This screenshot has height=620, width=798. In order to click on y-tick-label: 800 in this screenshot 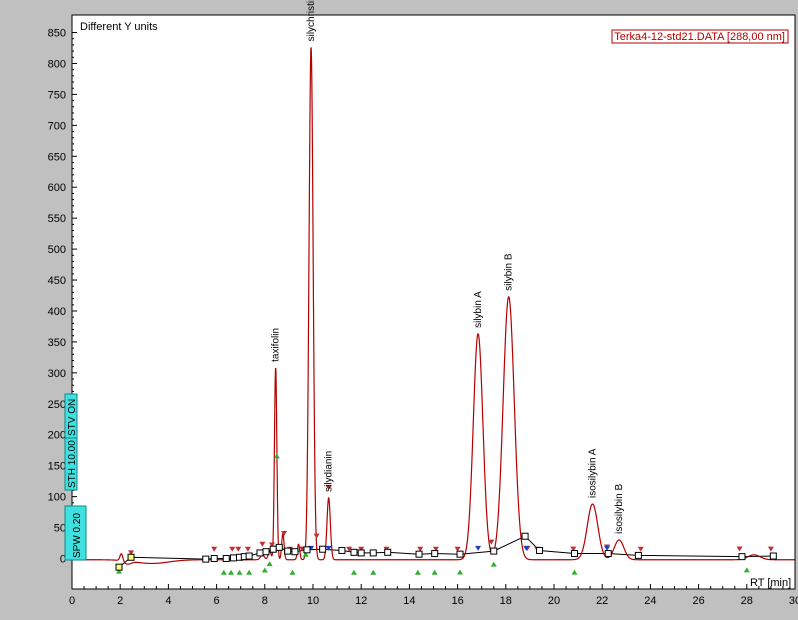, I will do `click(57, 64)`.